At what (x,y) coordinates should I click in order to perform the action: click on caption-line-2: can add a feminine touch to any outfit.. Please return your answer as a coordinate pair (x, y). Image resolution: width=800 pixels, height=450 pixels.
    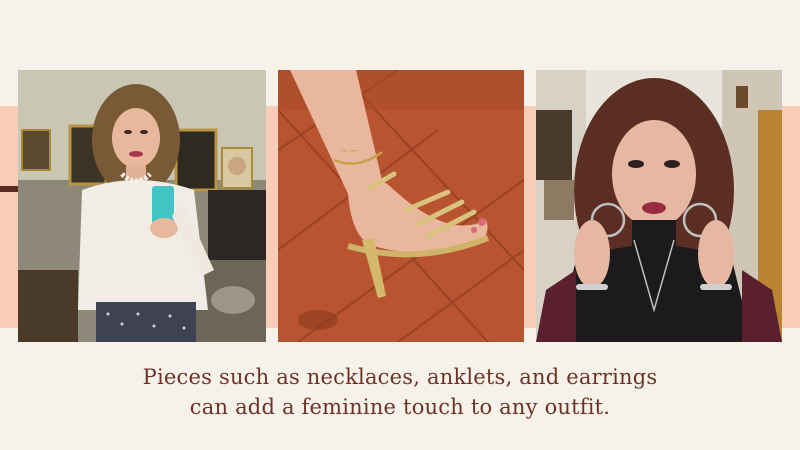
    Looking at the image, I should click on (400, 407).